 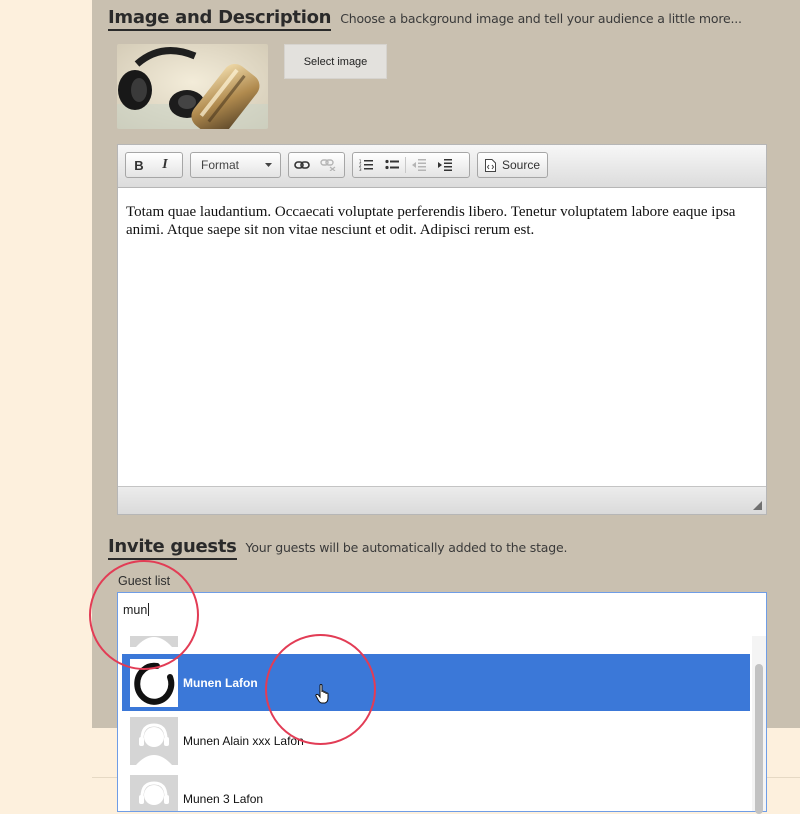 I want to click on list-indent-group: 1 2 3, so click(x=411, y=165).